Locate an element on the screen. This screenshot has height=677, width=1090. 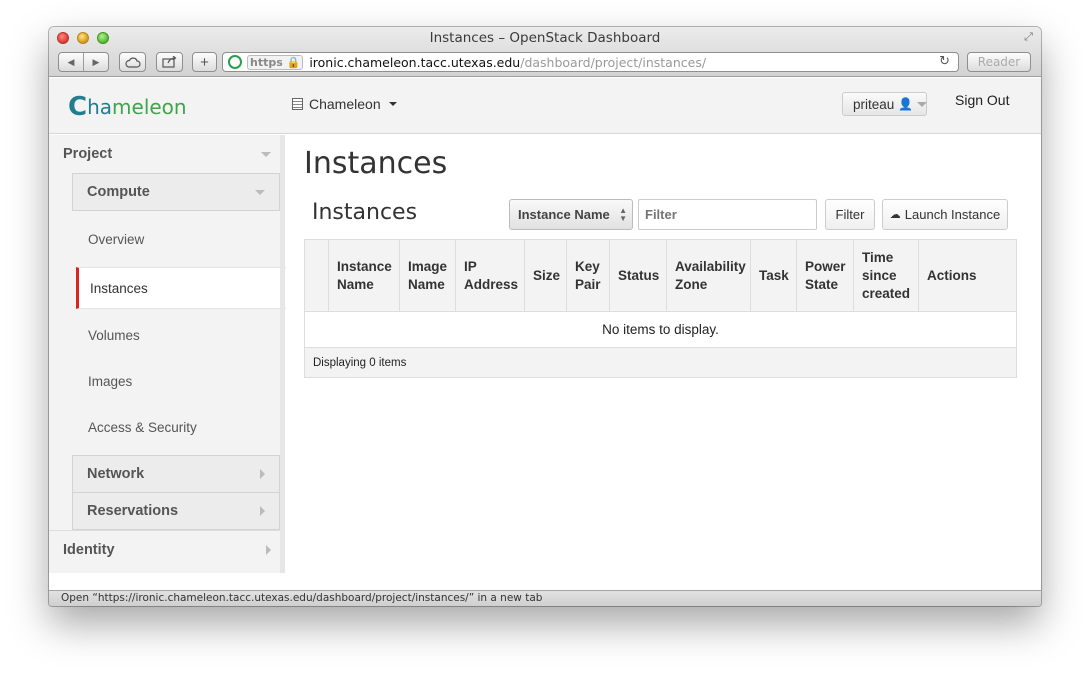
launch-instance-button: ☁ Launch Instance is located at coordinates (945, 214).